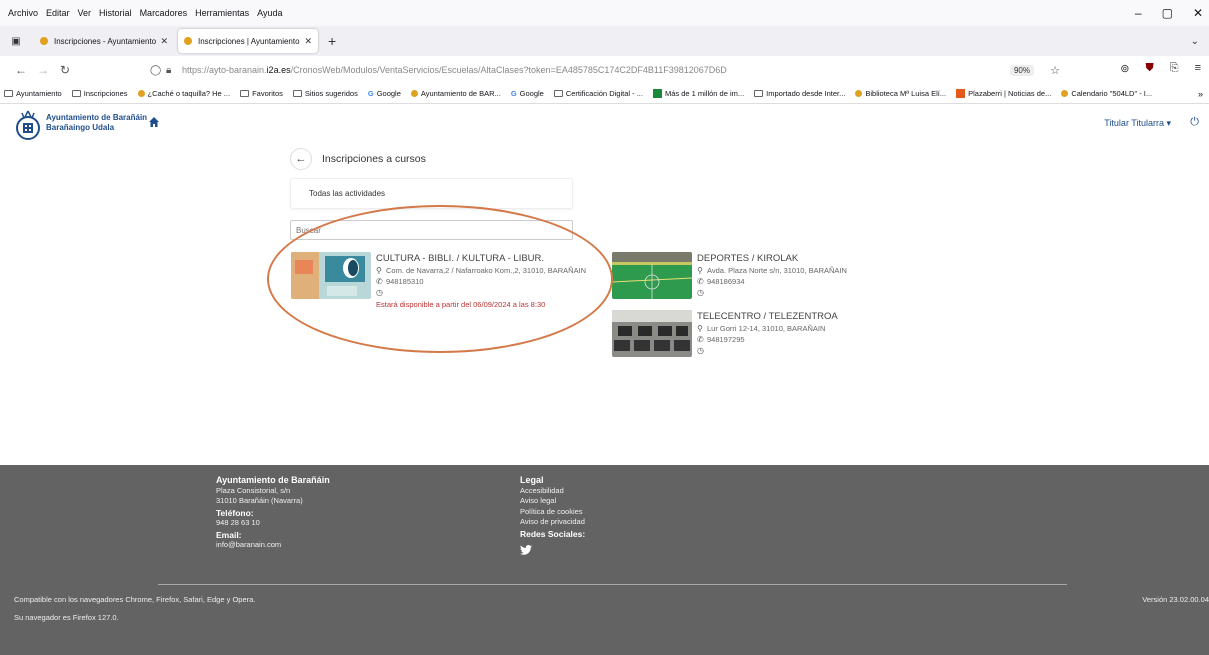 Image resolution: width=1209 pixels, height=655 pixels. Describe the element at coordinates (1168, 123) in the screenshot. I see `caret-down-icon: ▾` at that location.